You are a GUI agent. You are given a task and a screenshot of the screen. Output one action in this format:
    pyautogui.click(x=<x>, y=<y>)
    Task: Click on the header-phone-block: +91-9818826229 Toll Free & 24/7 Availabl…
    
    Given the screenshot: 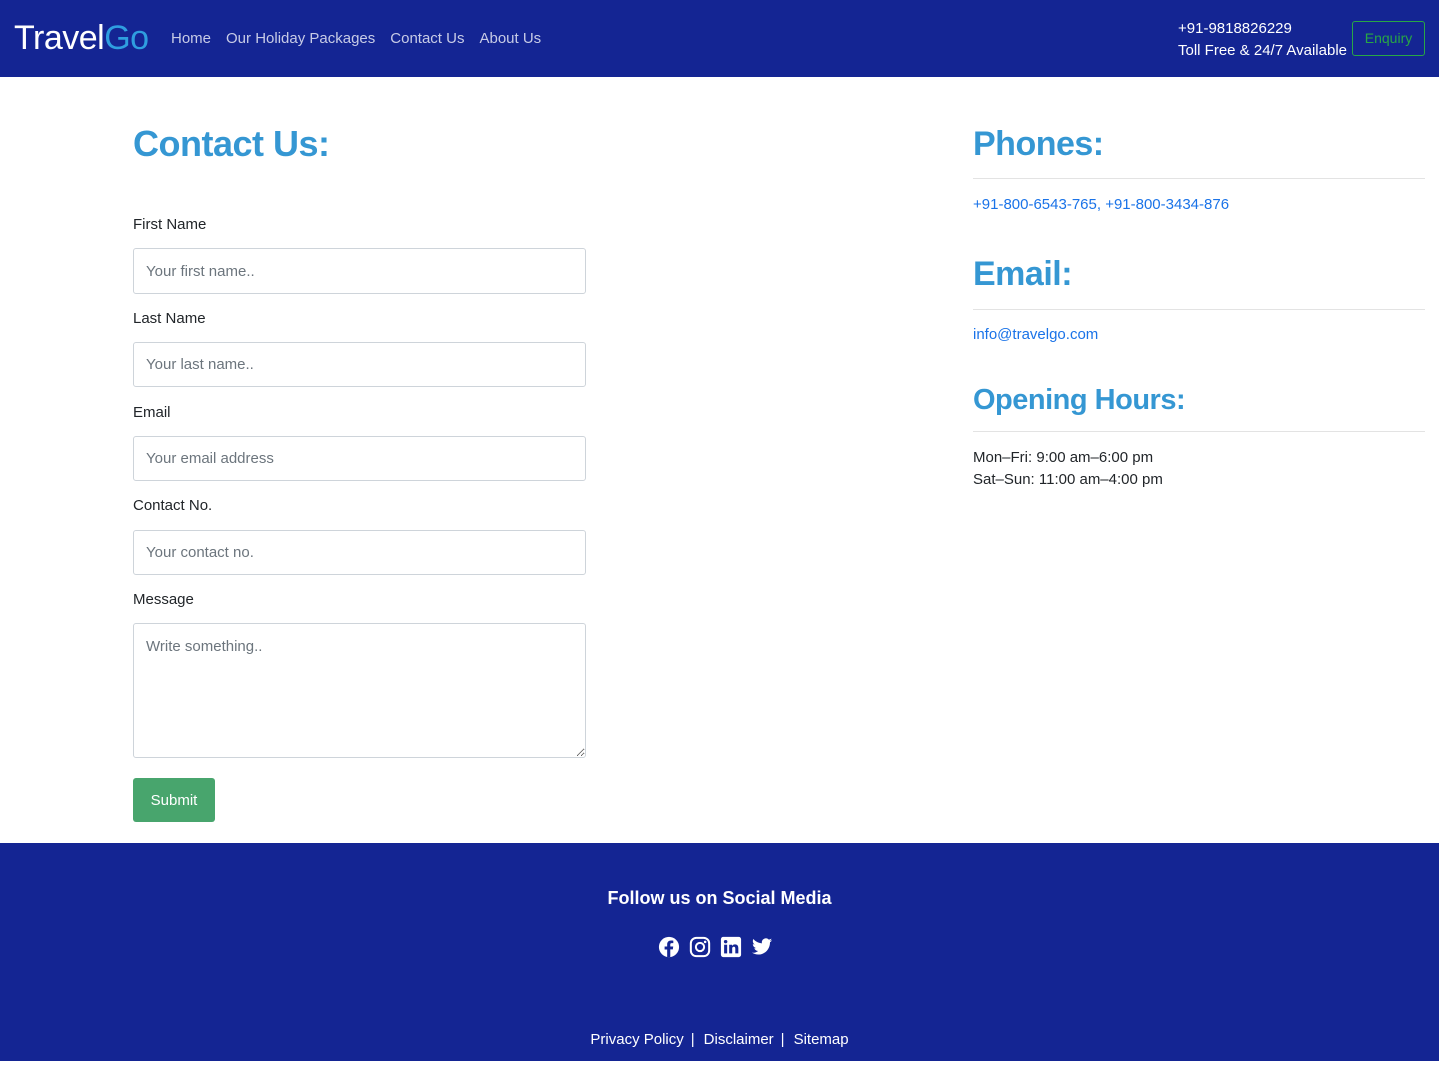 What is the action you would take?
    pyautogui.click(x=1262, y=40)
    